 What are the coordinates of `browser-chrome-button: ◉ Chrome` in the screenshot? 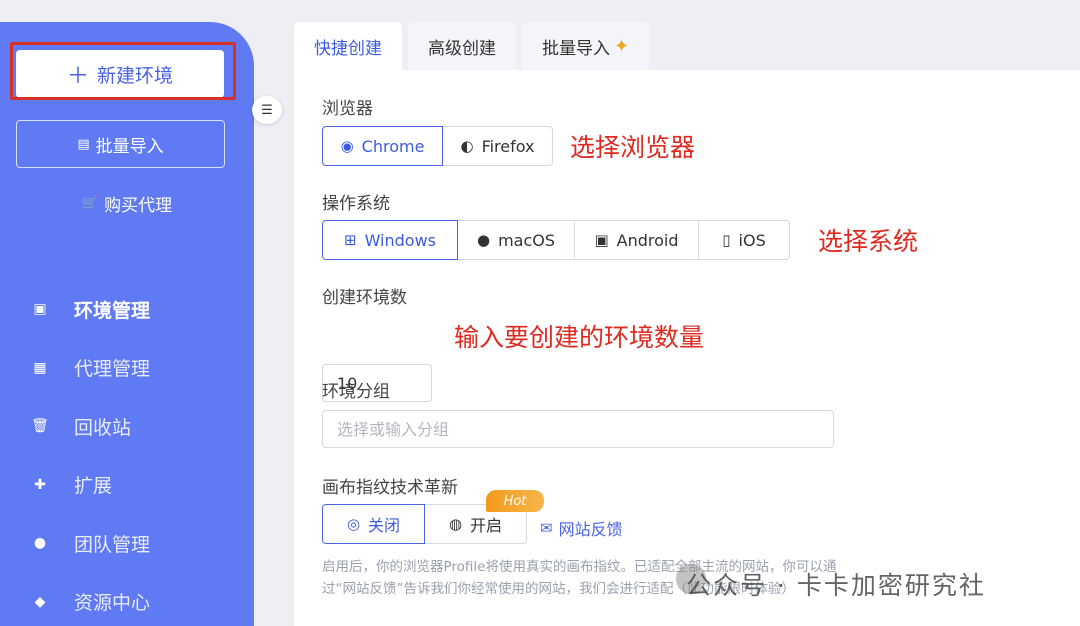 It's located at (382, 146).